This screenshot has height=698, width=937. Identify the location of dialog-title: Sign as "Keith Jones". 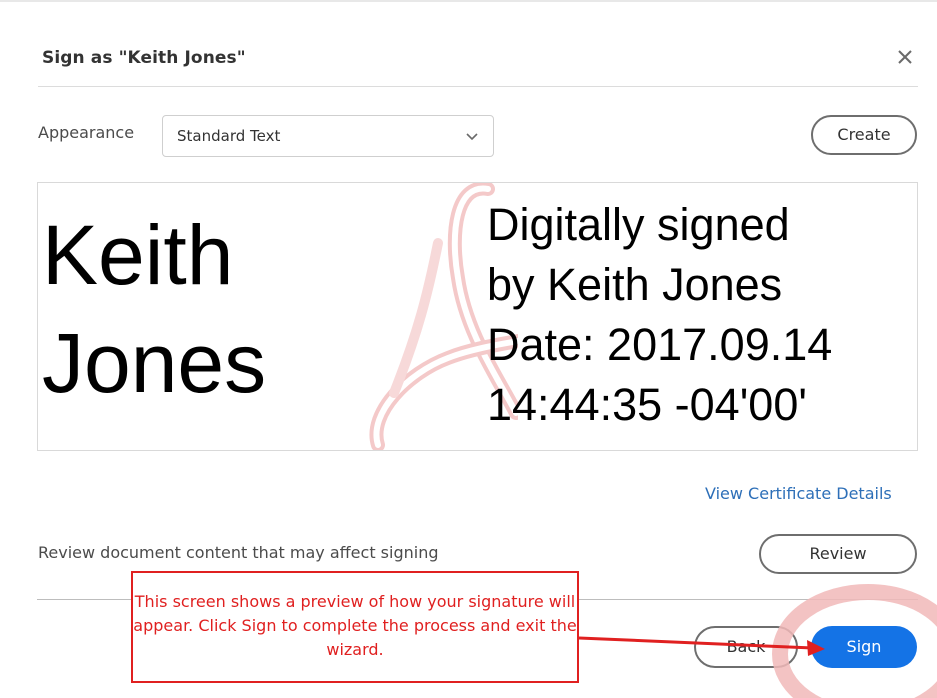
(144, 58).